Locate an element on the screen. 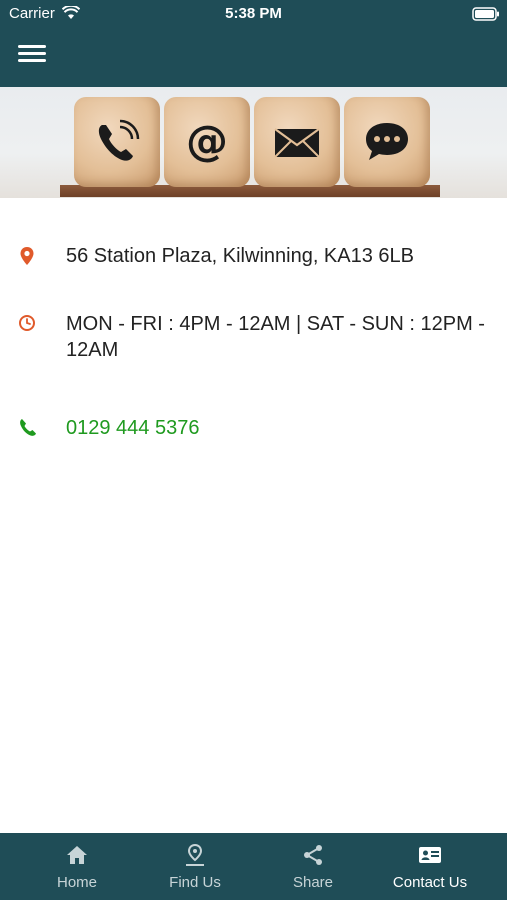 This screenshot has height=900, width=507. at-sign-cube: @ is located at coordinates (207, 142).